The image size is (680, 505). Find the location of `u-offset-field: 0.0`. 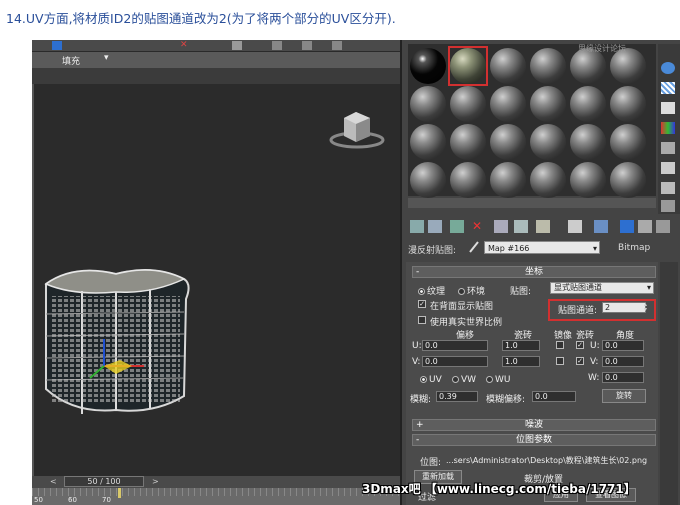

u-offset-field: 0.0 is located at coordinates (455, 345).